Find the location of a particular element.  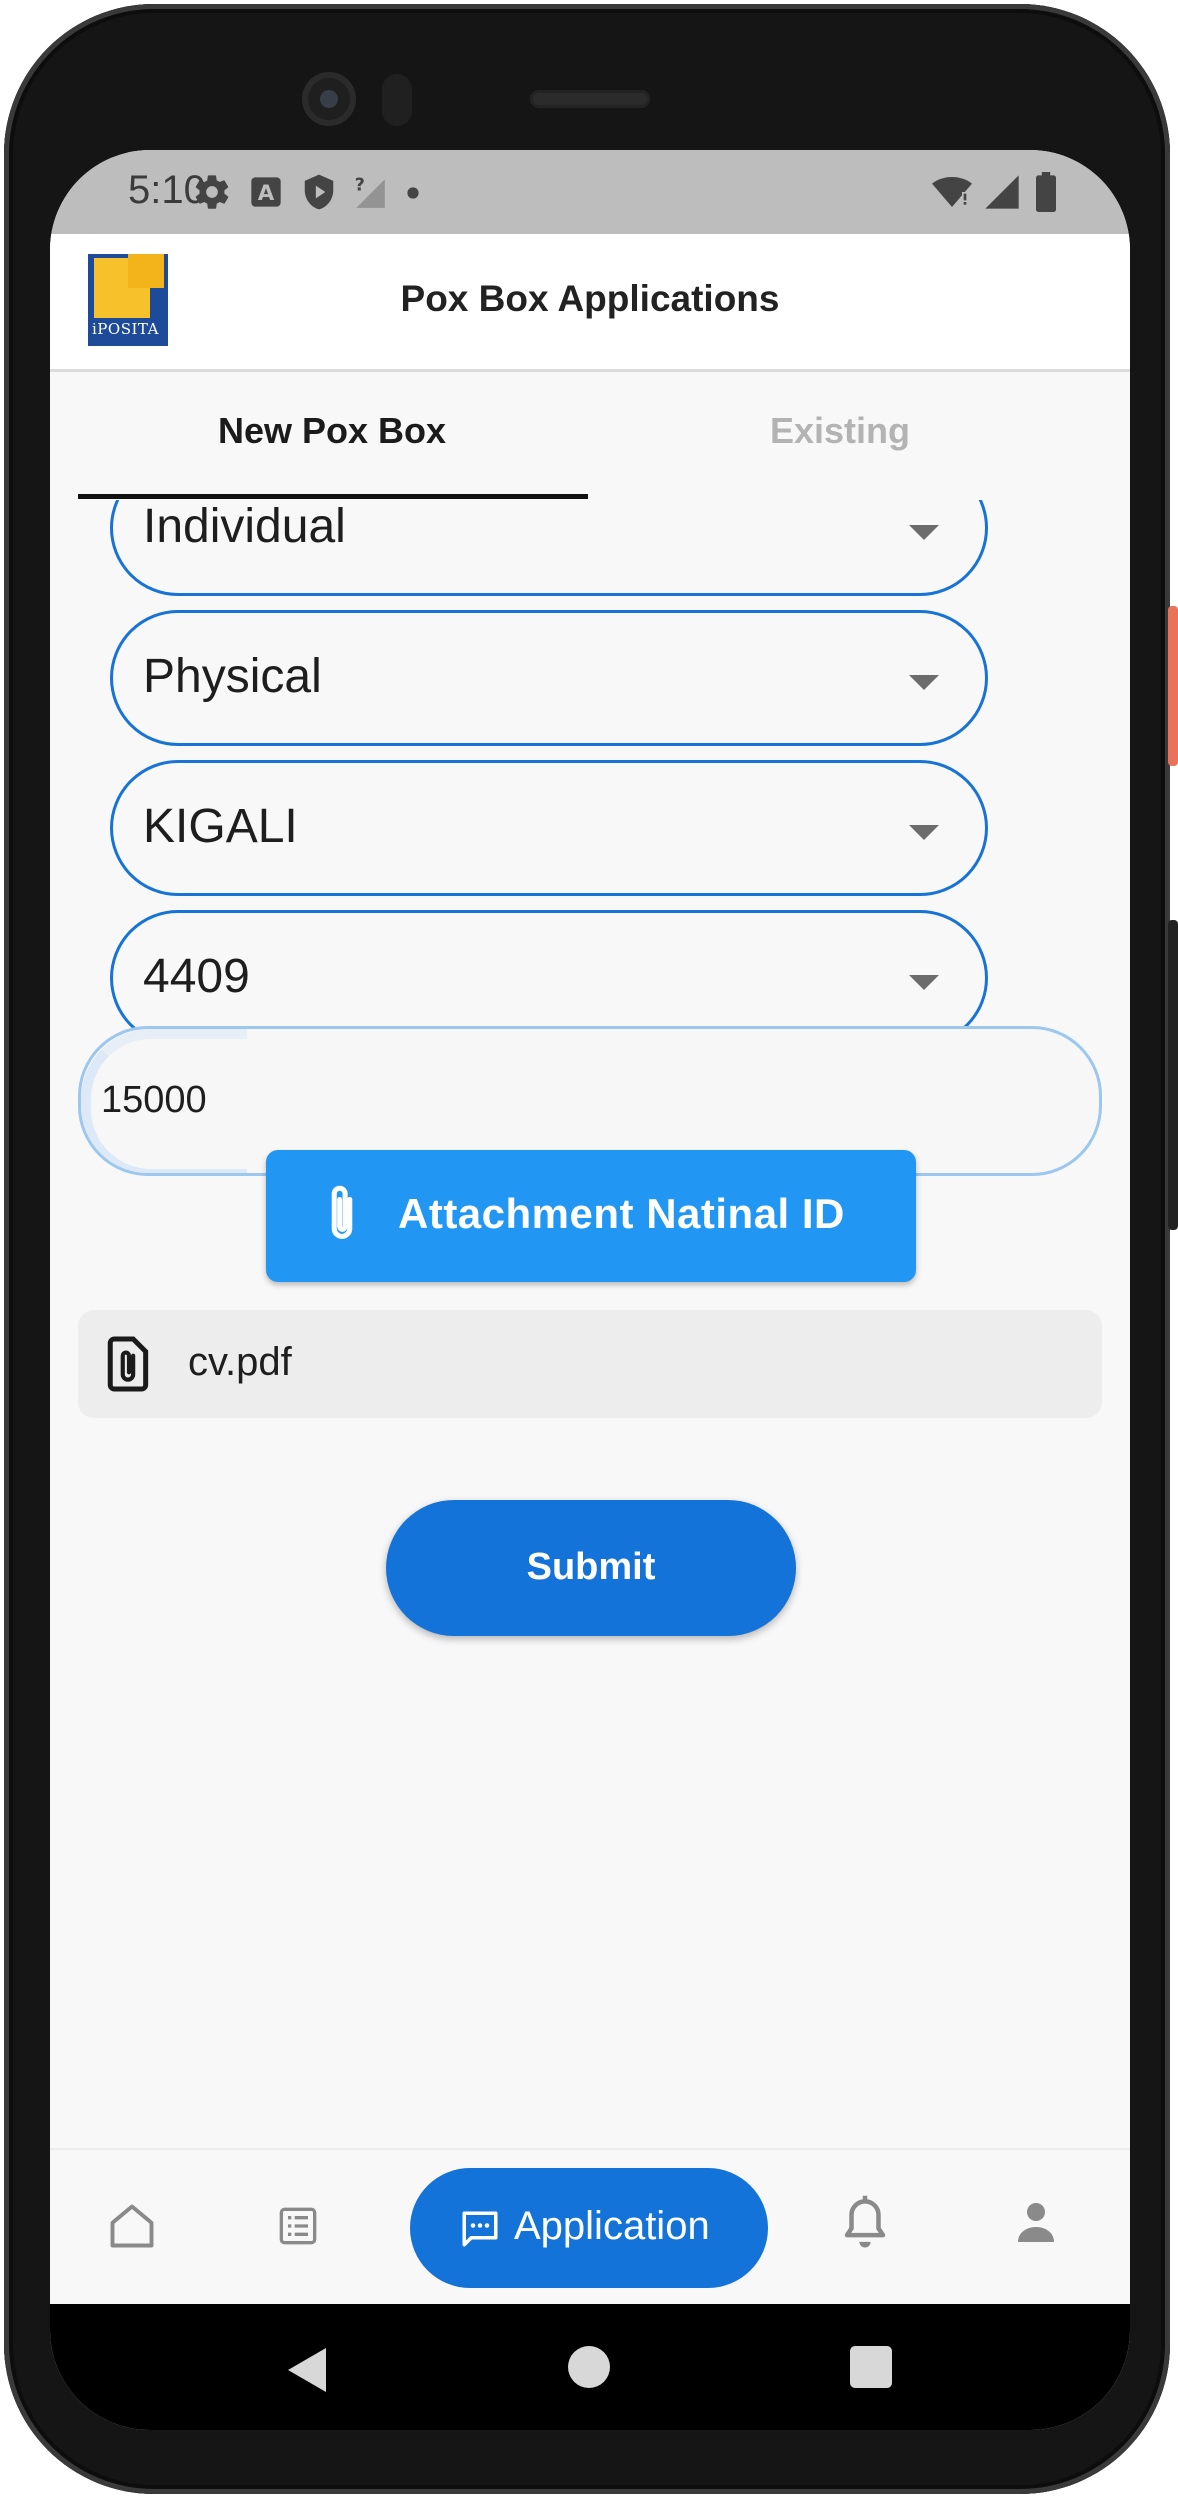

location-dropdown: KIGALI is located at coordinates (549, 828).